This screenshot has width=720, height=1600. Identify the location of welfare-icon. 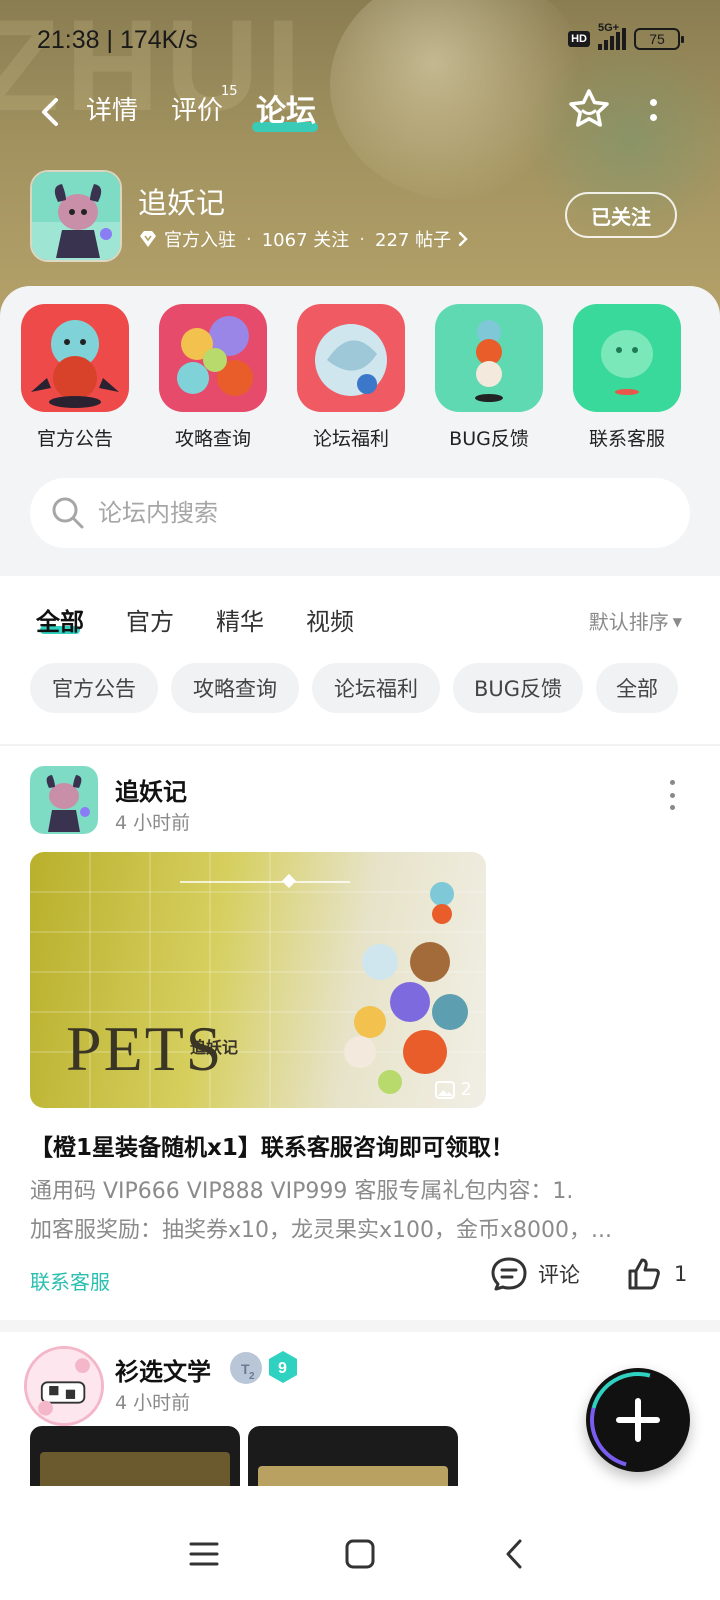
(351, 358).